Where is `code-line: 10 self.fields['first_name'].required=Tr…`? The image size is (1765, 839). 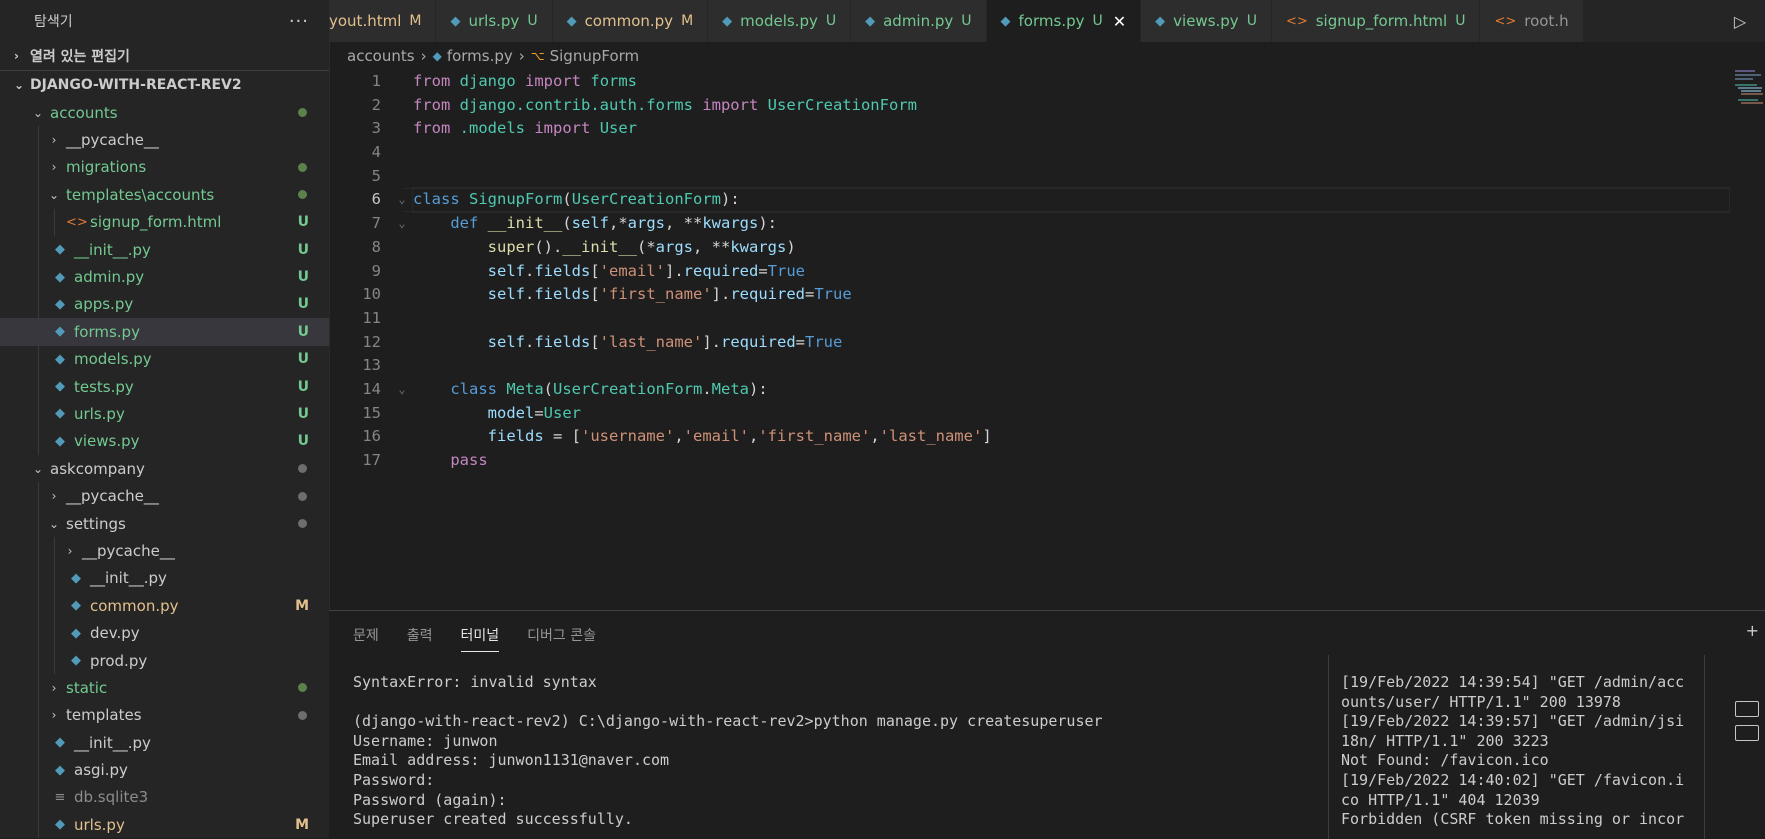 code-line: 10 self.fields['first_name'].required=Tr… is located at coordinates (1029, 295).